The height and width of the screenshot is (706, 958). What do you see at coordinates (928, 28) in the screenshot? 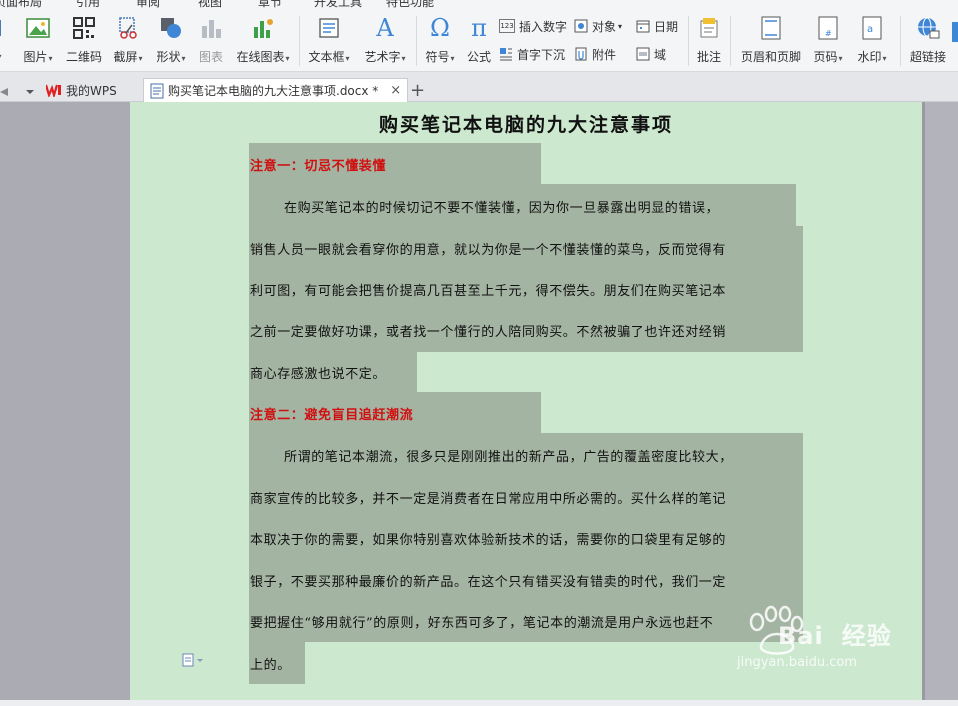
I see `globe-link-icon` at bounding box center [928, 28].